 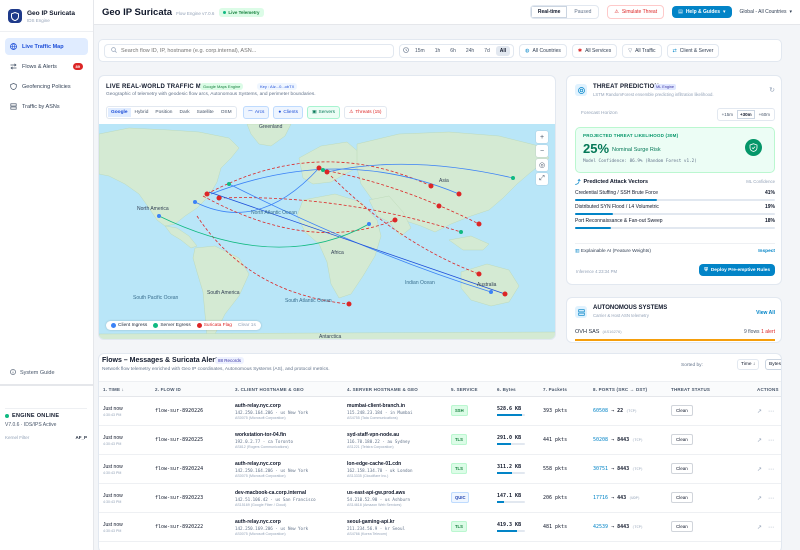 I want to click on traffic-filter: ▽ All Traffic, so click(x=642, y=50).